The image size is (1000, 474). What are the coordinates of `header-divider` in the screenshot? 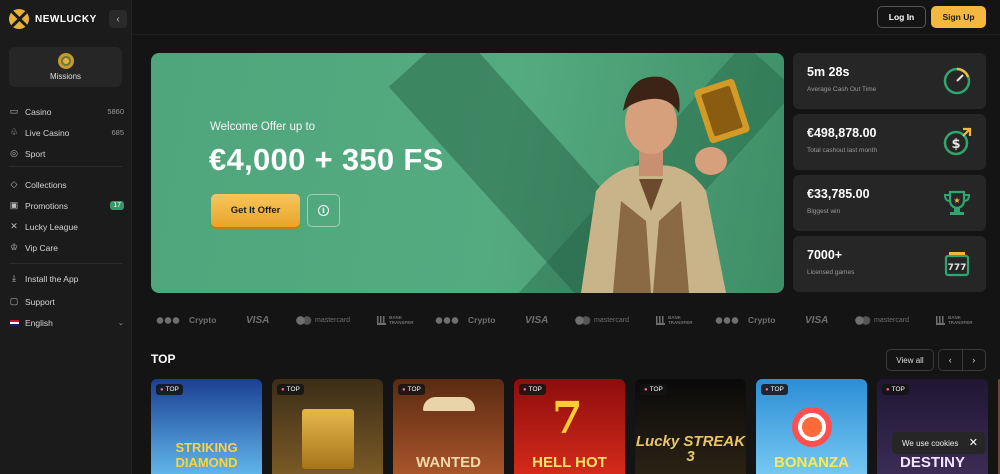 It's located at (566, 34).